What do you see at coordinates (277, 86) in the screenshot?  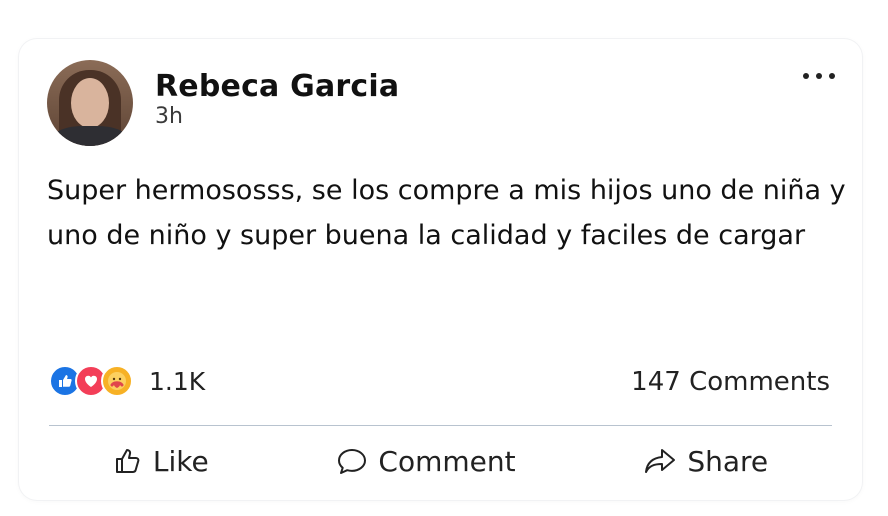 I see `author-name: Rebeca Garcia` at bounding box center [277, 86].